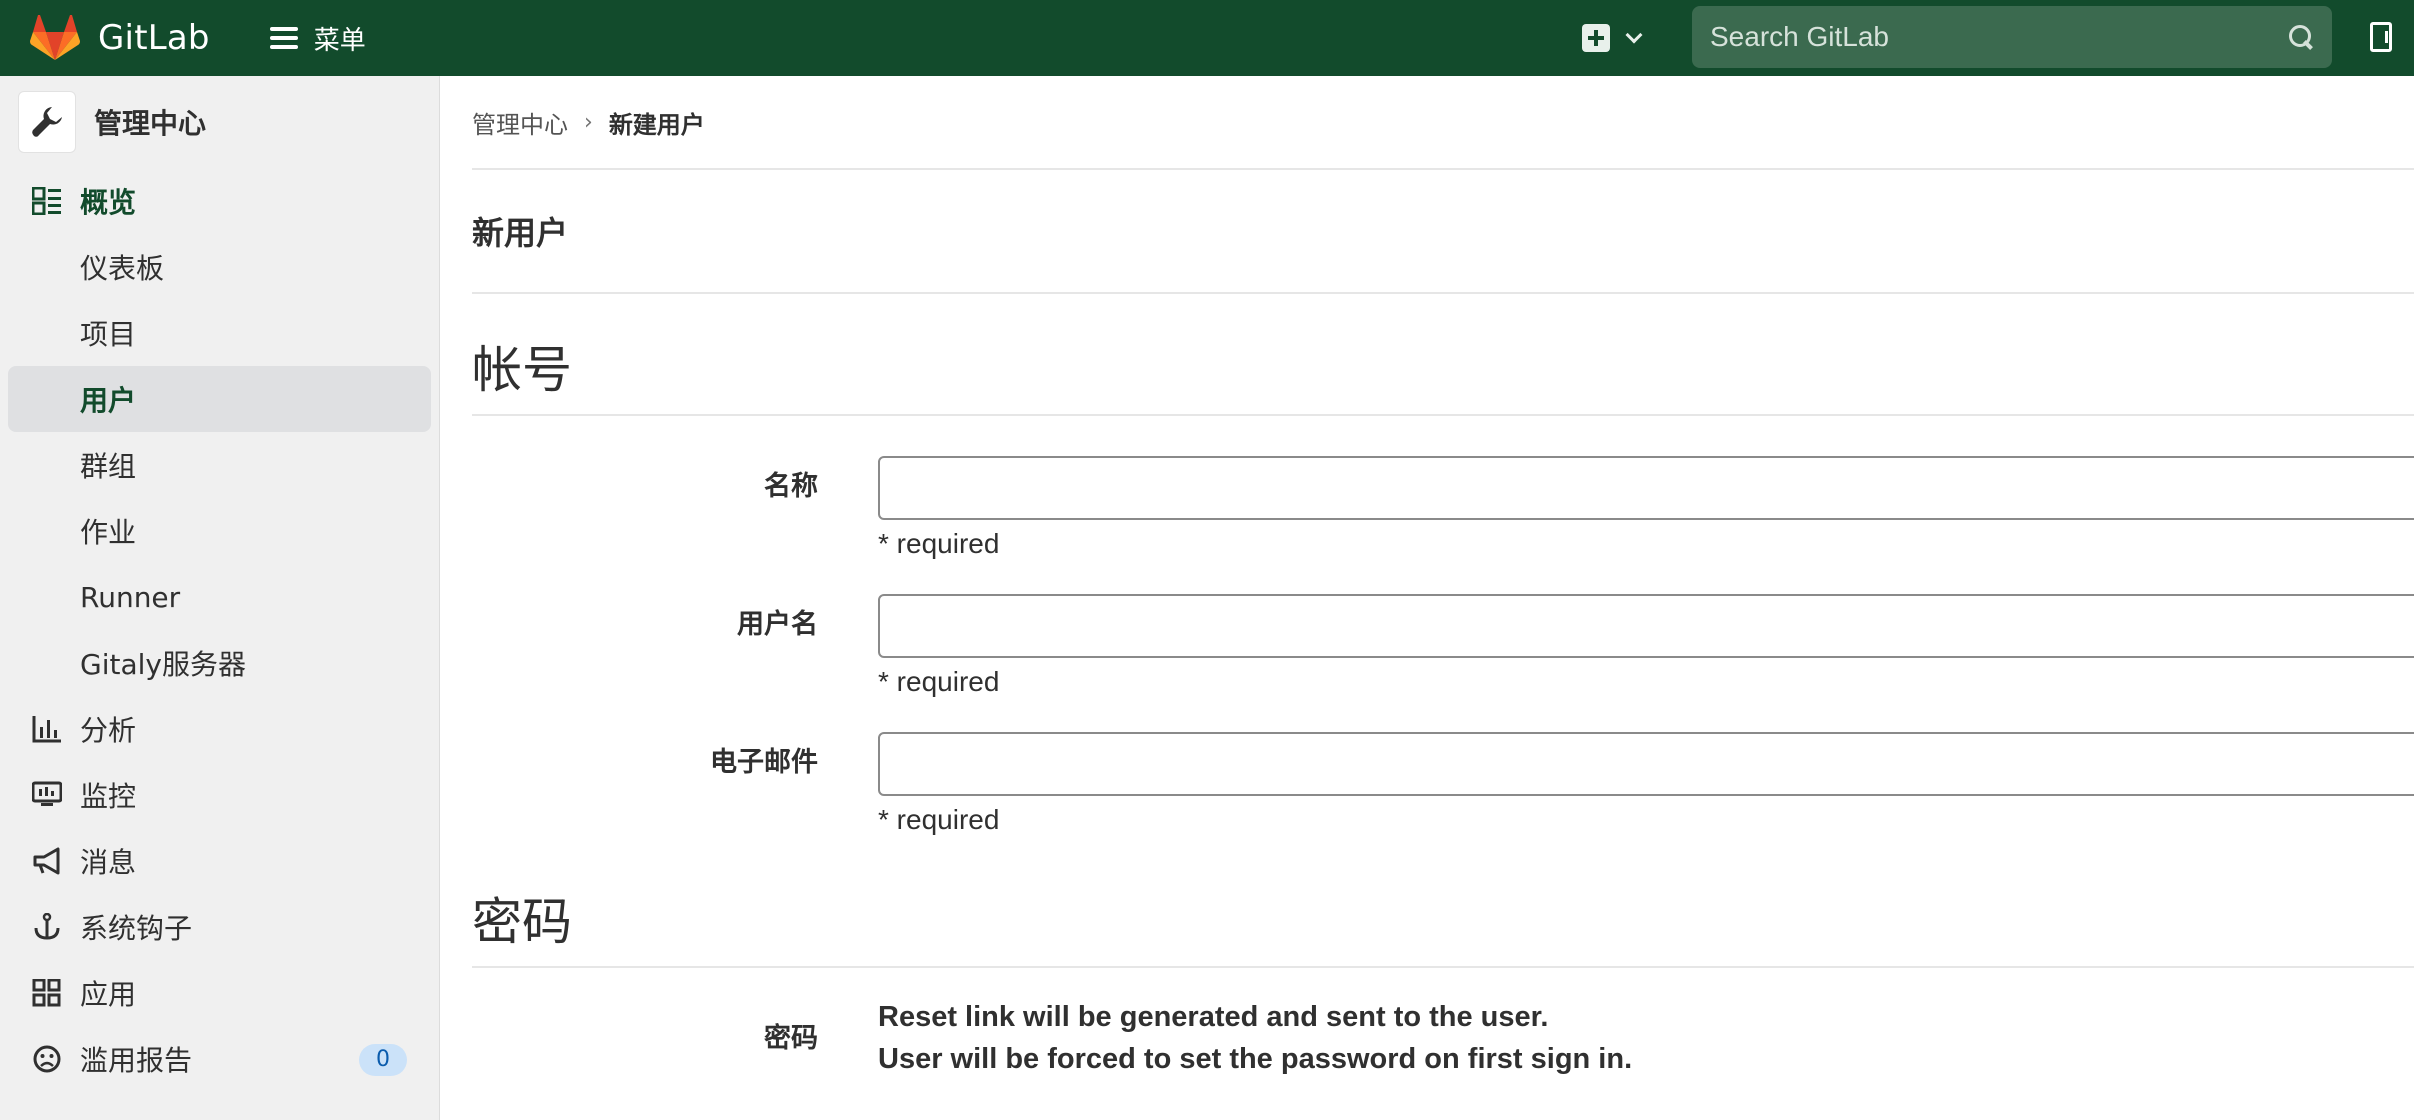 The height and width of the screenshot is (1120, 2414). I want to click on sidebar-item-projects: 项目, so click(219, 333).